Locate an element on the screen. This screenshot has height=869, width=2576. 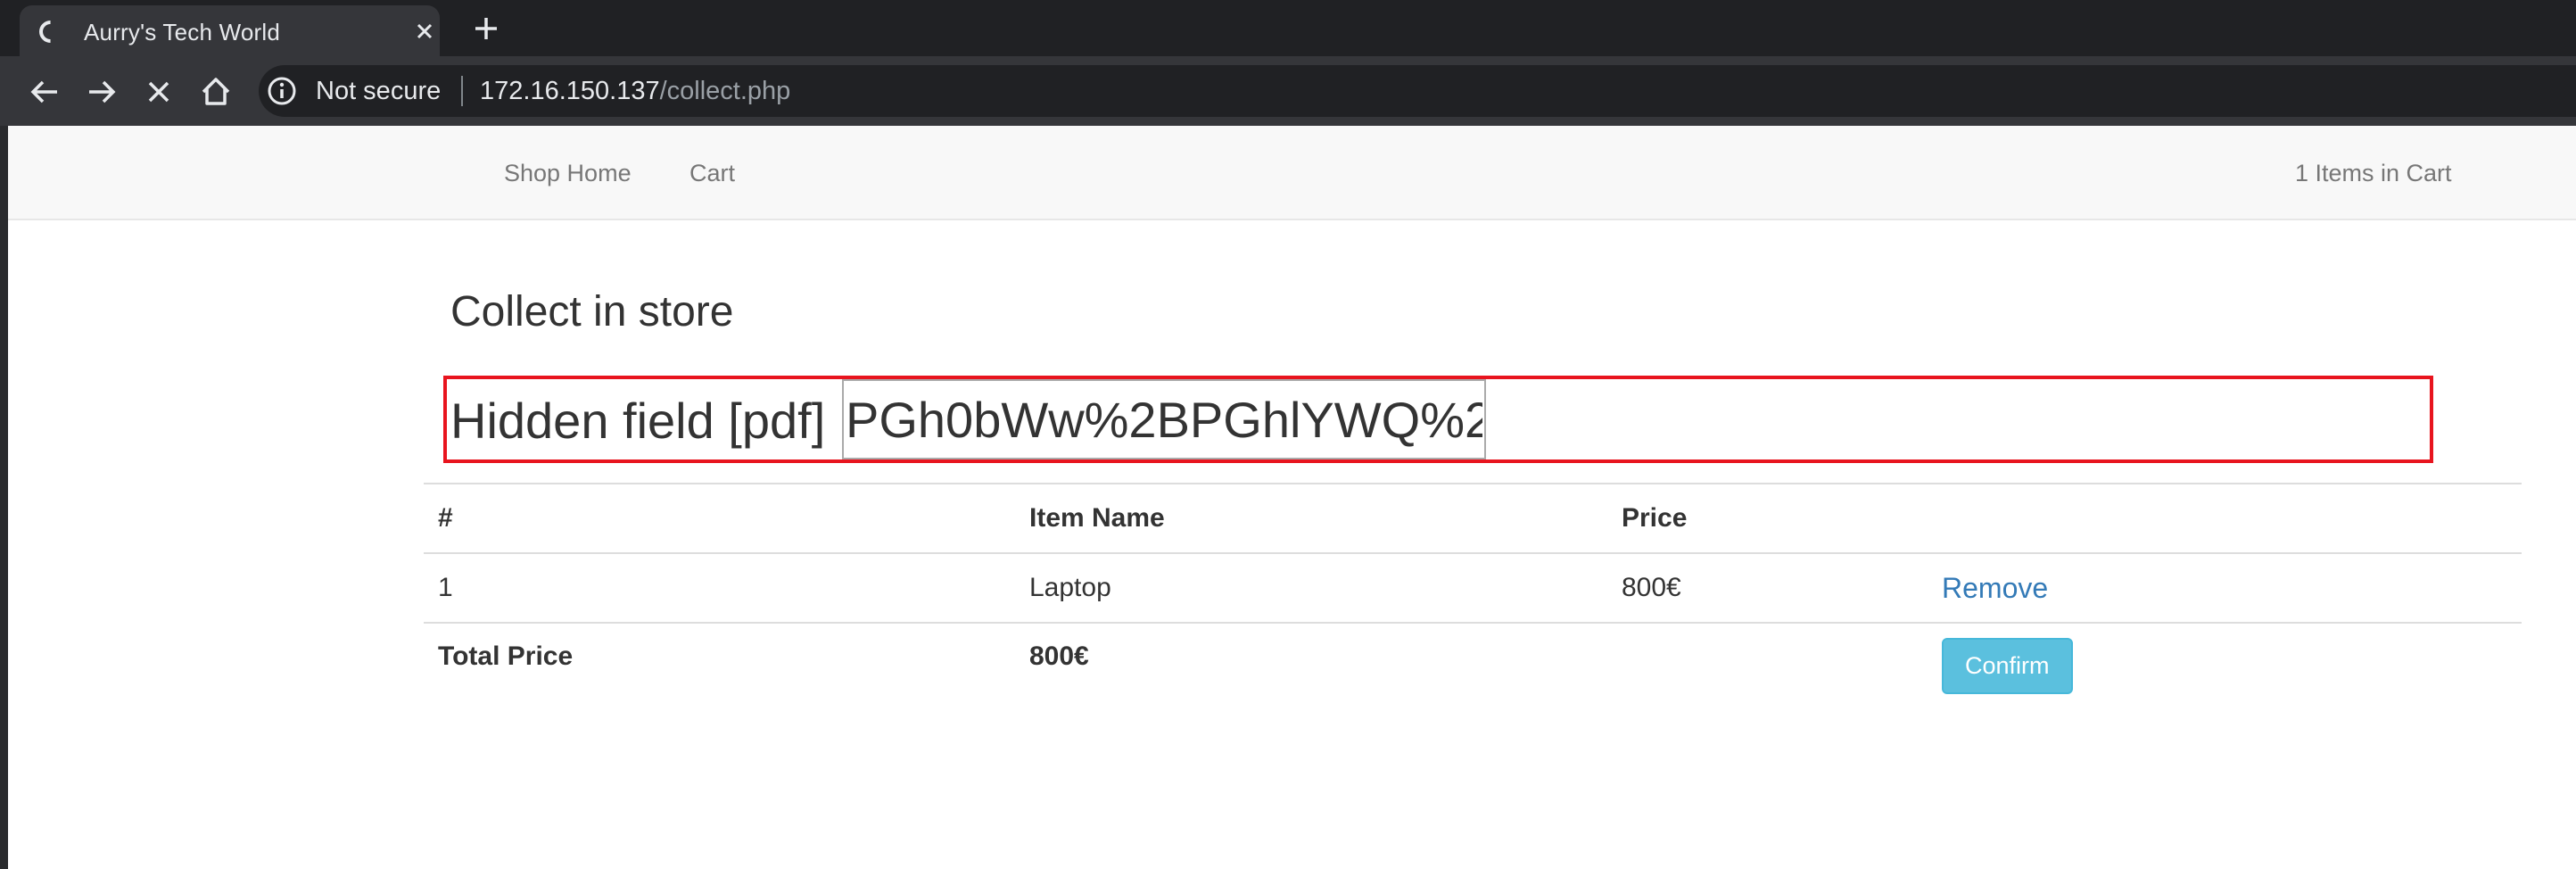
url-host: 172.16.150.137 is located at coordinates (570, 91).